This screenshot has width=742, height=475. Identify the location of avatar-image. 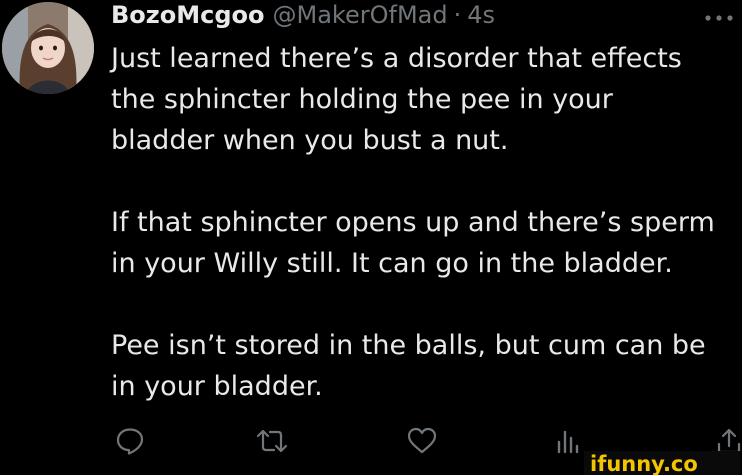
(48, 48).